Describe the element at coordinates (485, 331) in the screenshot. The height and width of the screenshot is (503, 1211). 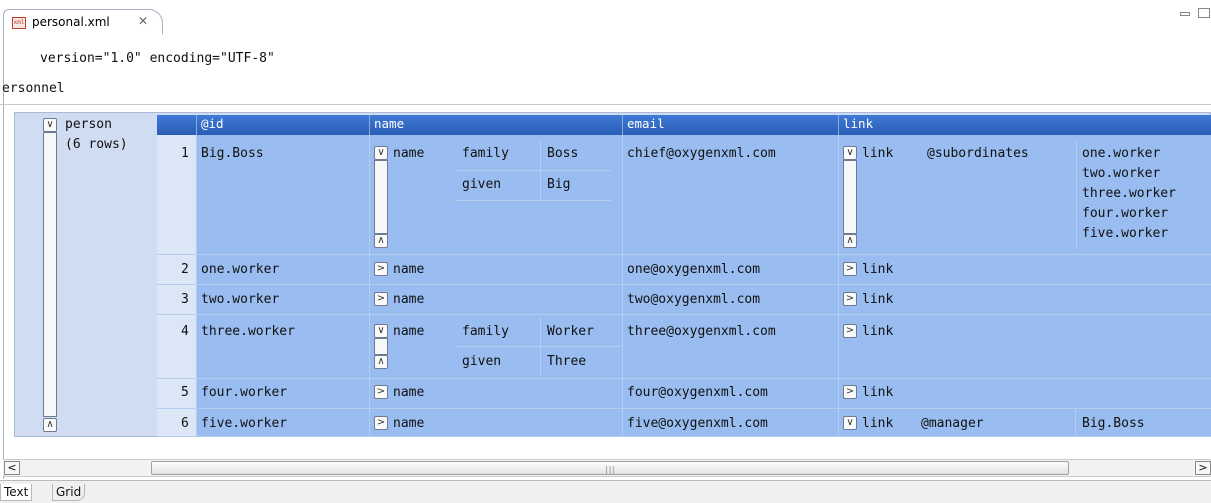
I see `family-label: family` at that location.